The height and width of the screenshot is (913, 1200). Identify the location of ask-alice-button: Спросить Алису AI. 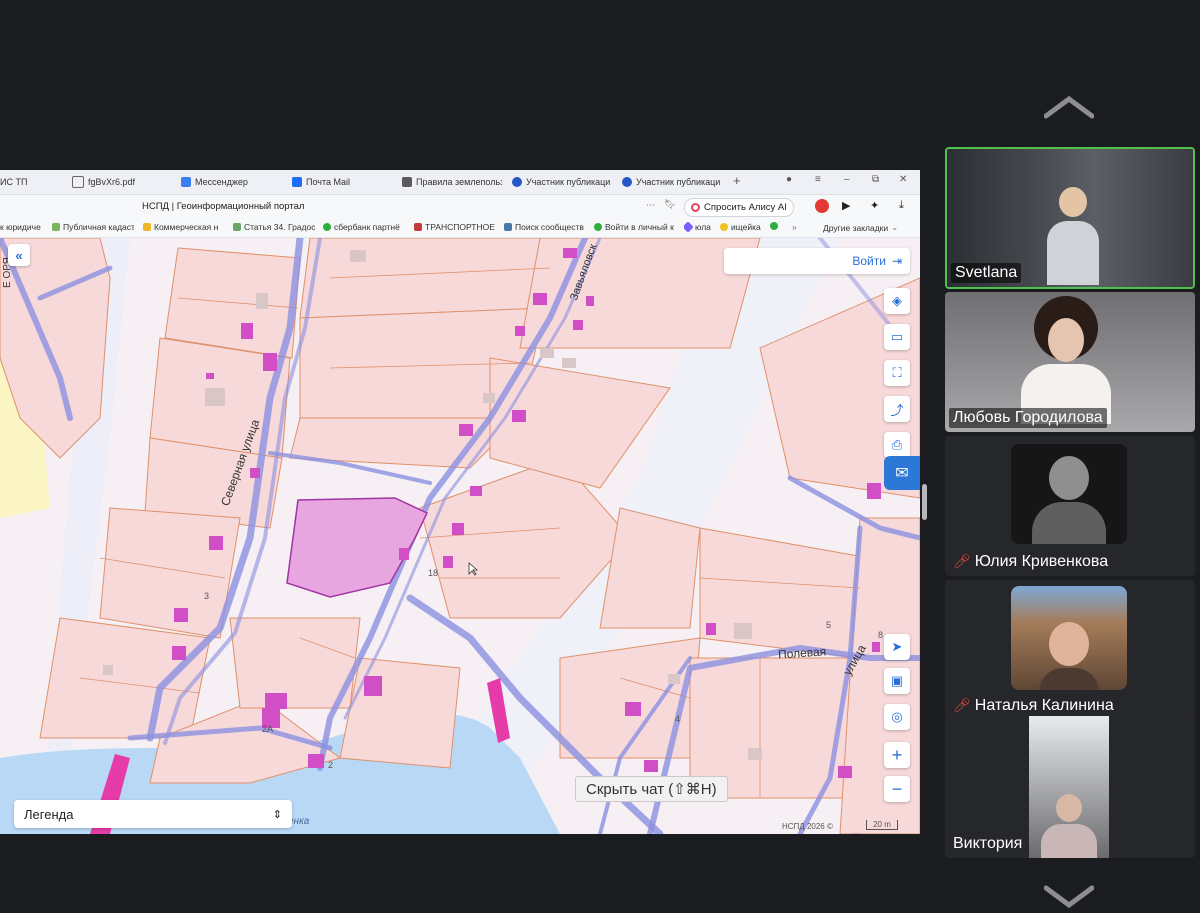
(739, 207).